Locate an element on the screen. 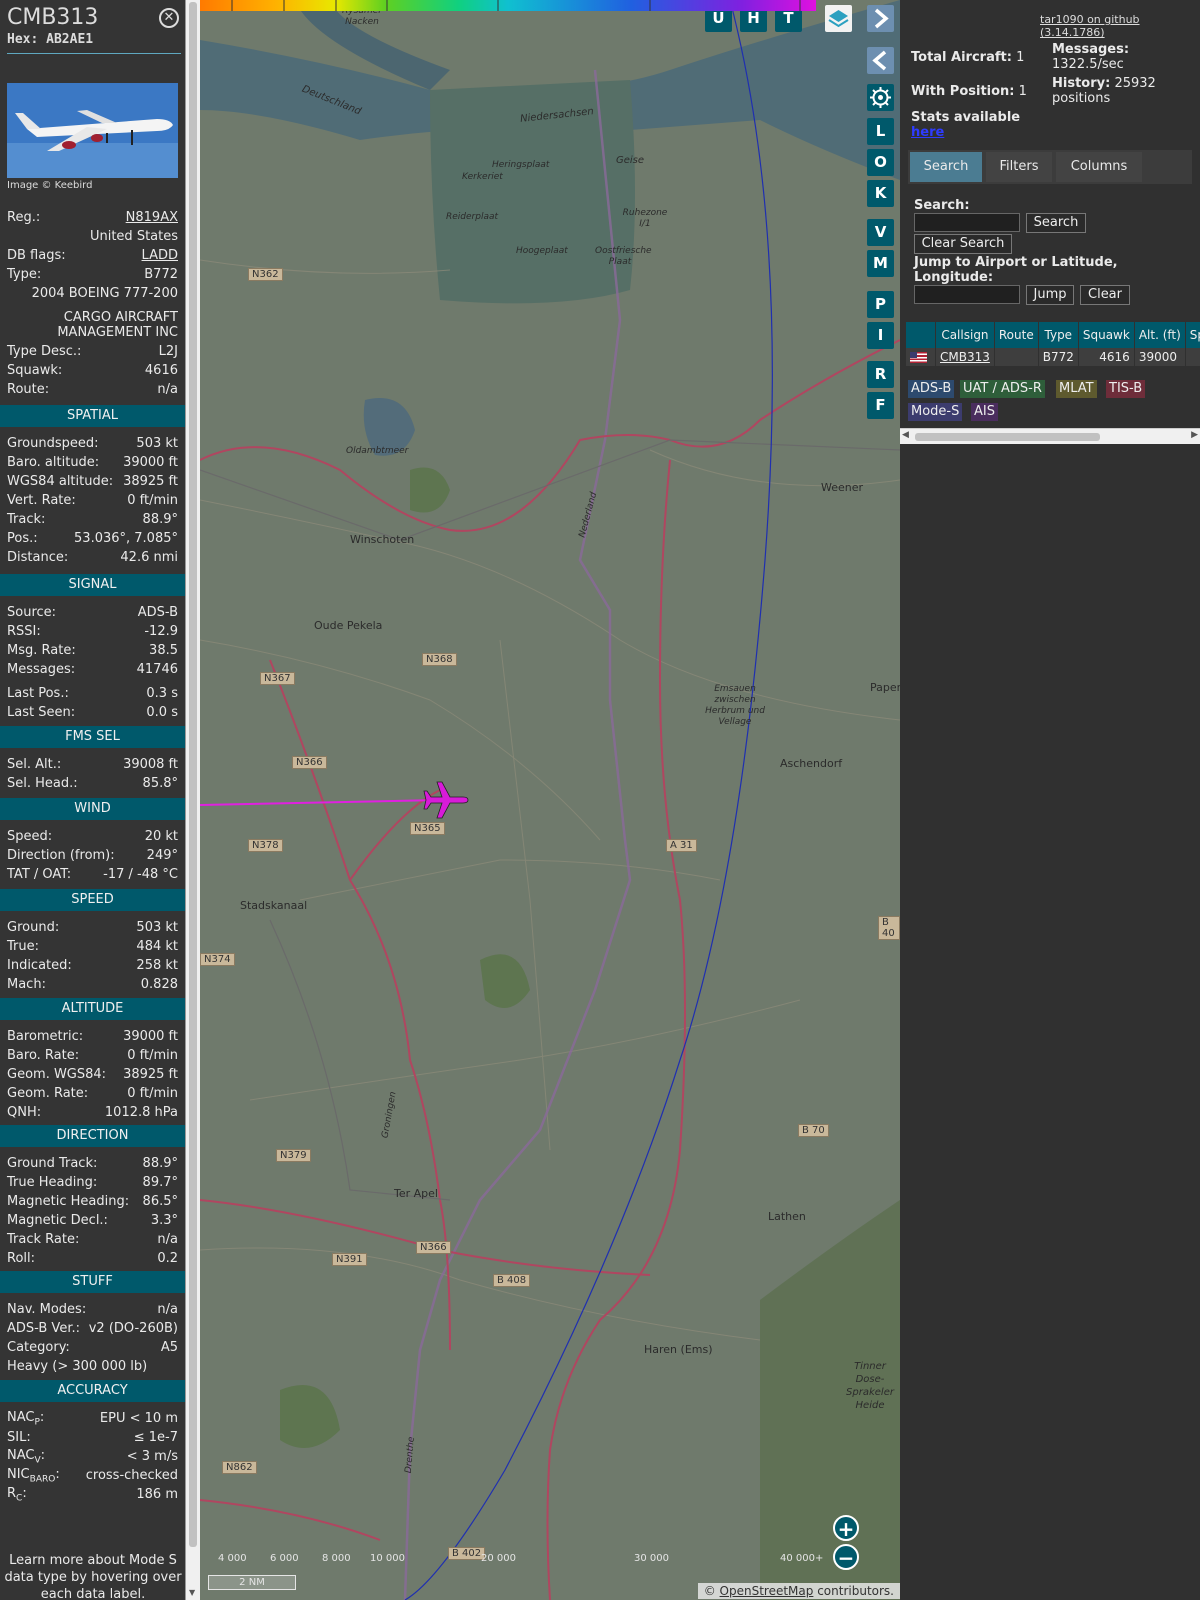  data-label: Ground Track: is located at coordinates (52, 1163).